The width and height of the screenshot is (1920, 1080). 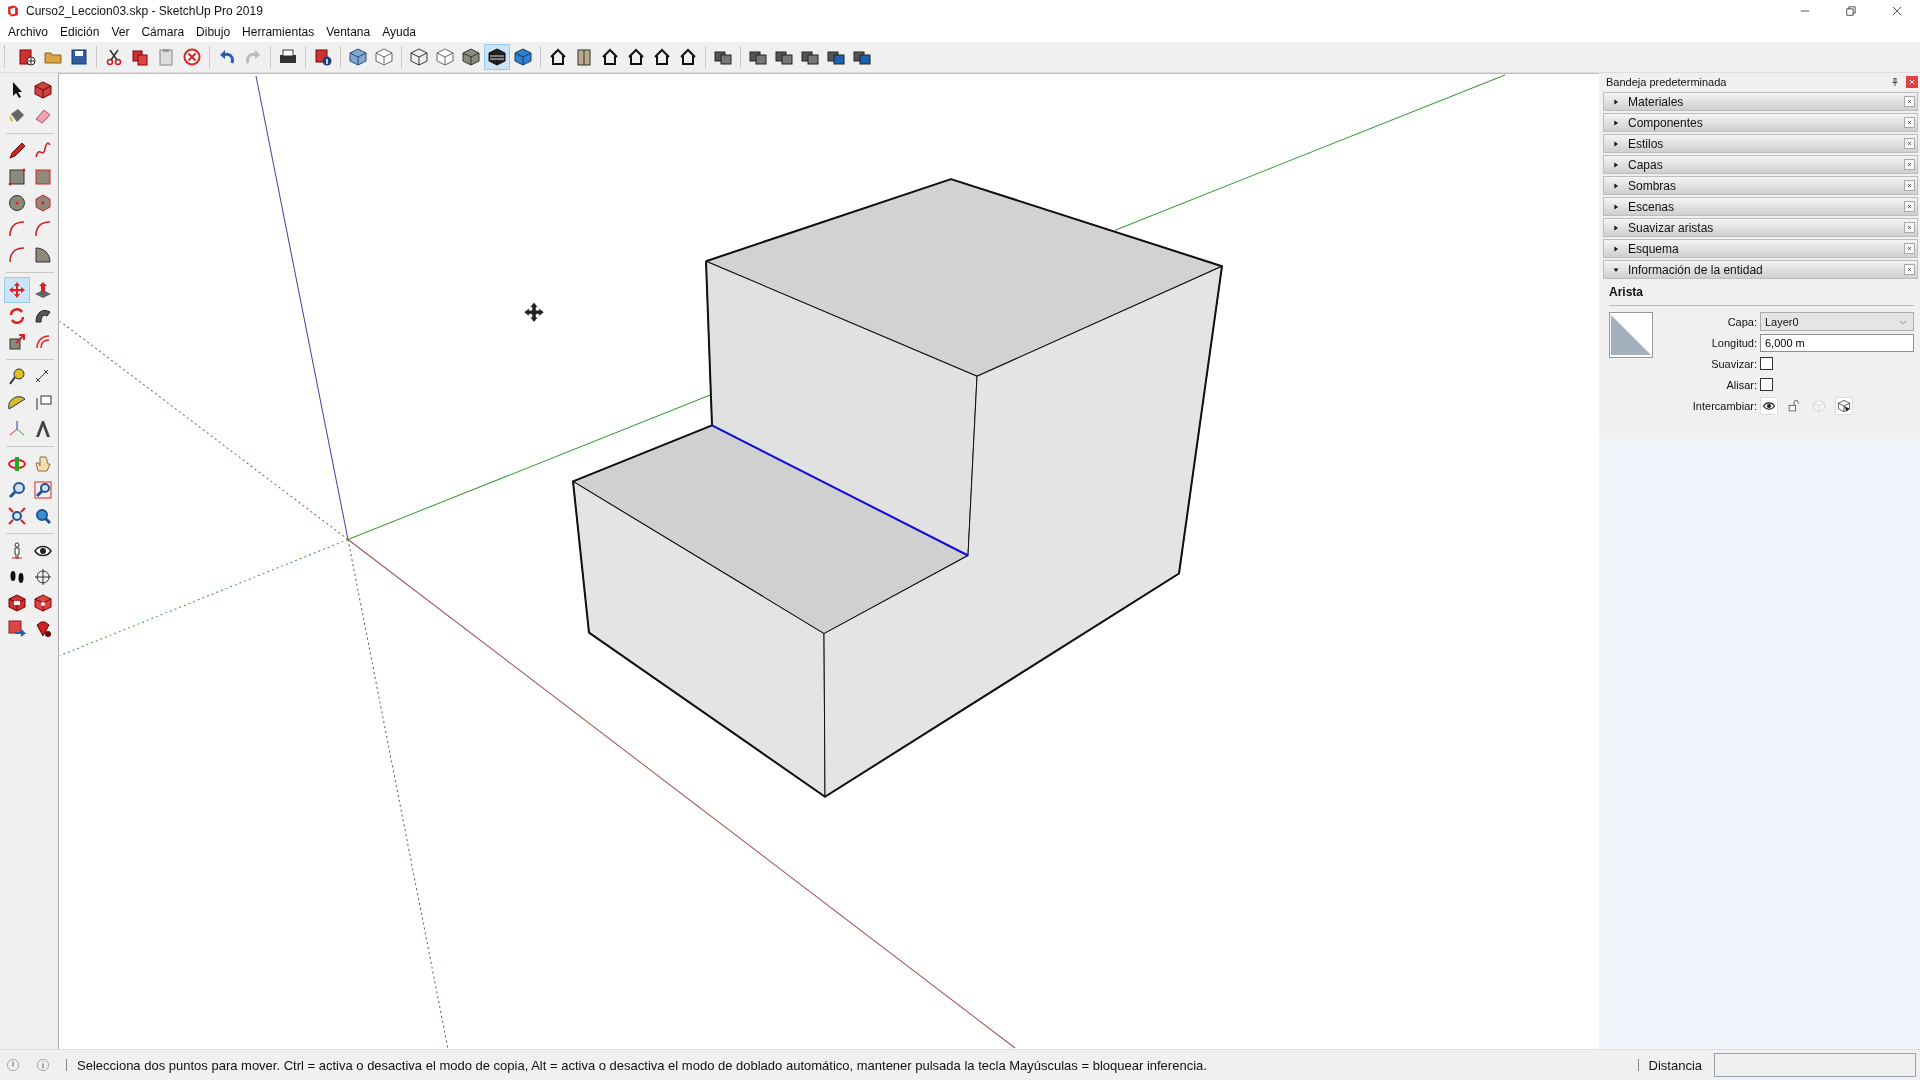 What do you see at coordinates (1794, 405) in the screenshot?
I see `padlock-icon` at bounding box center [1794, 405].